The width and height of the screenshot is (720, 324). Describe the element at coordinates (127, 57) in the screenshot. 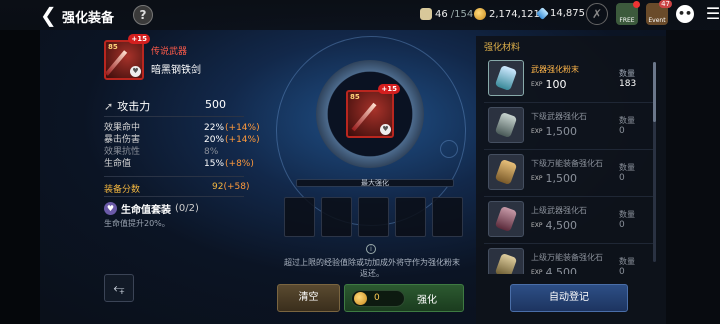

I see `item-card: 85 +15 ♥` at that location.